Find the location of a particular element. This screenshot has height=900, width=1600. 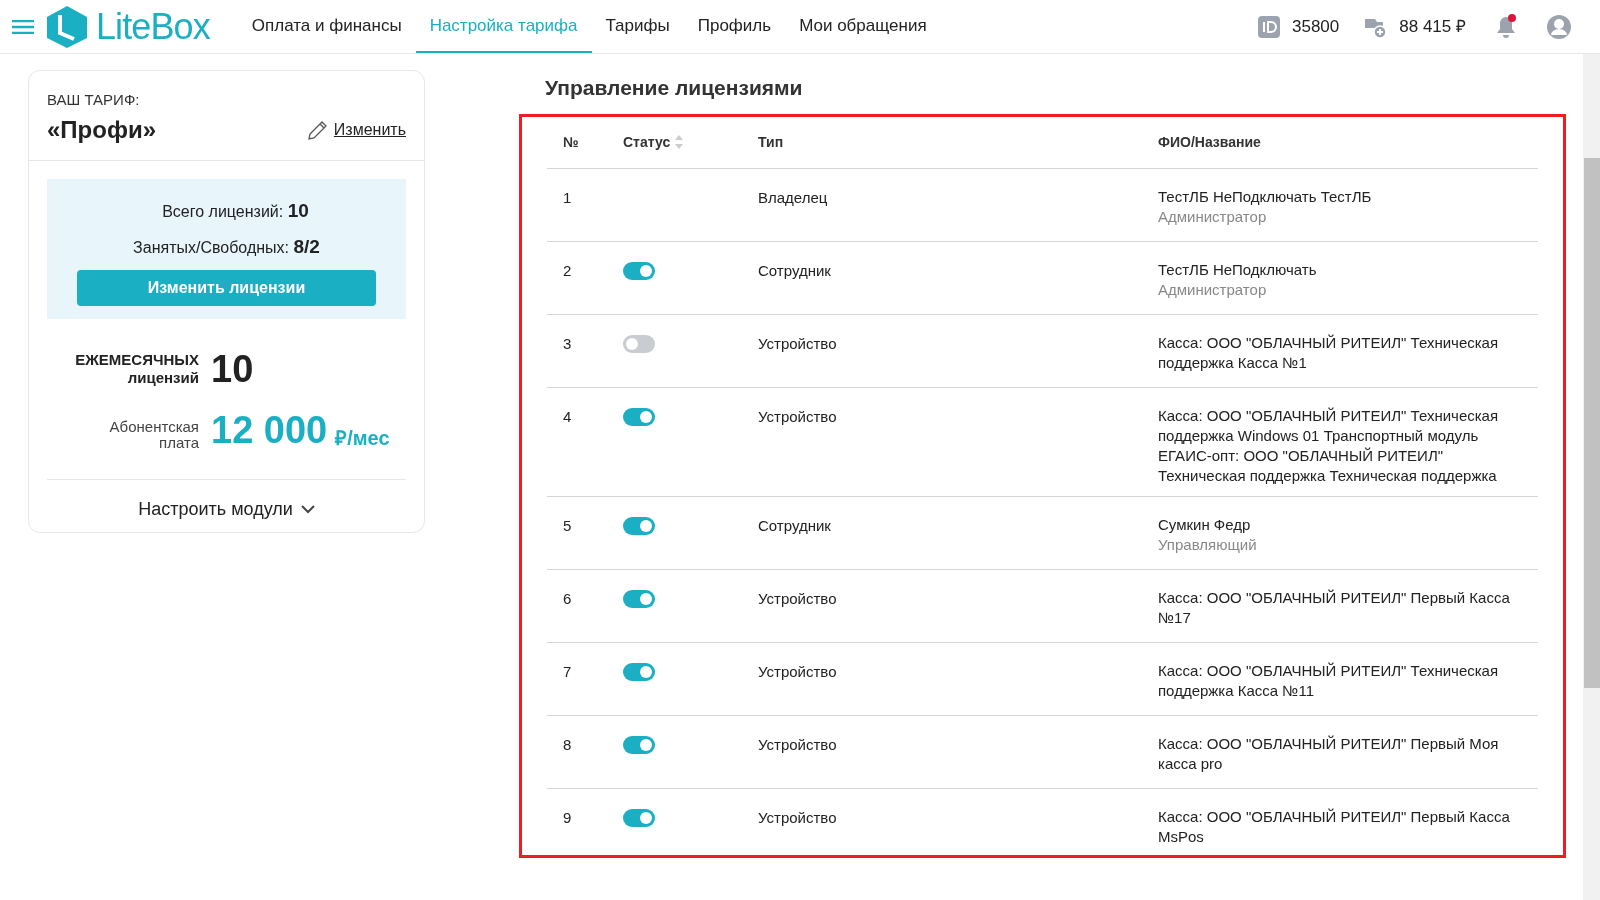

menu-icon is located at coordinates (23, 26).